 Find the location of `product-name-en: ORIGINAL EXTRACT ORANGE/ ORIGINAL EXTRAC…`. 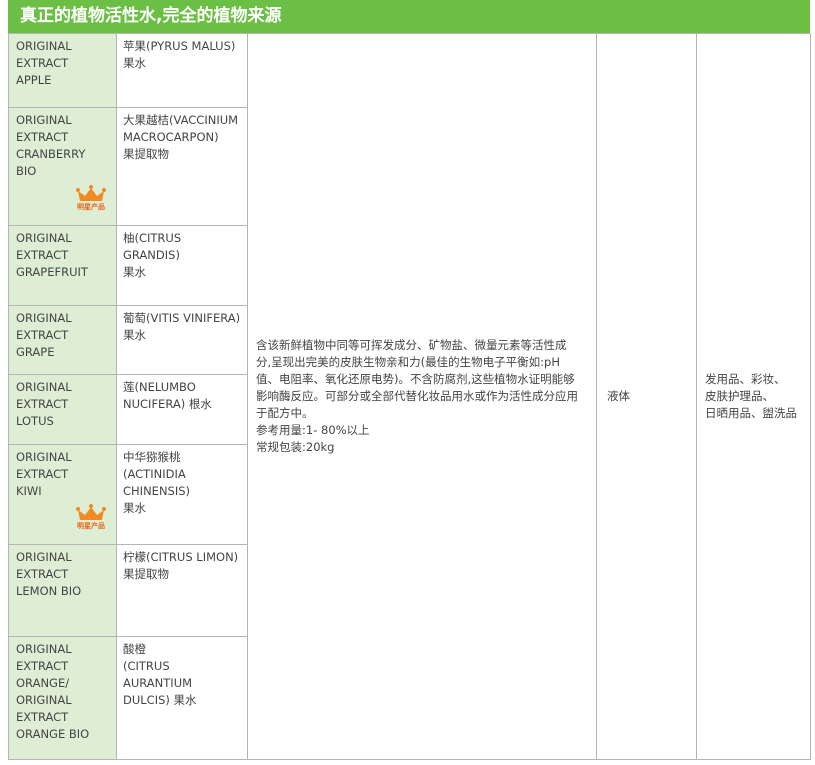

product-name-en: ORIGINAL EXTRACT ORANGE/ ORIGINAL EXTRAC… is located at coordinates (62, 698).